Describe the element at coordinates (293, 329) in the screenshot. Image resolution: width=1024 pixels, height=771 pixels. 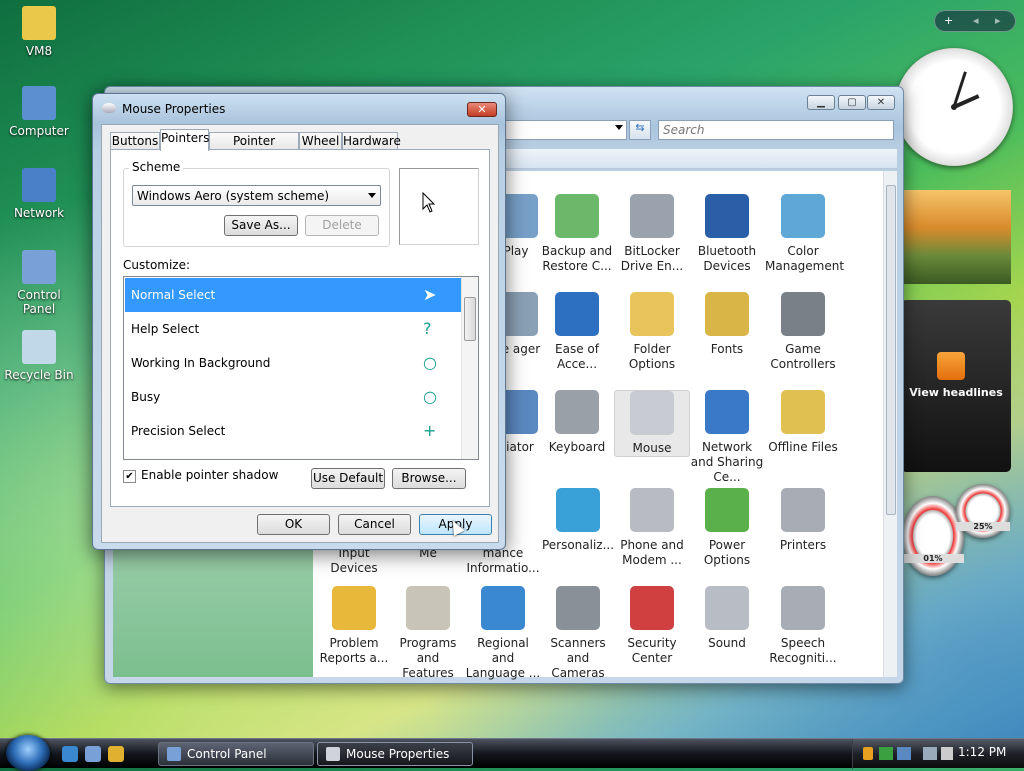
I see `pointer-row: Help Select?` at that location.